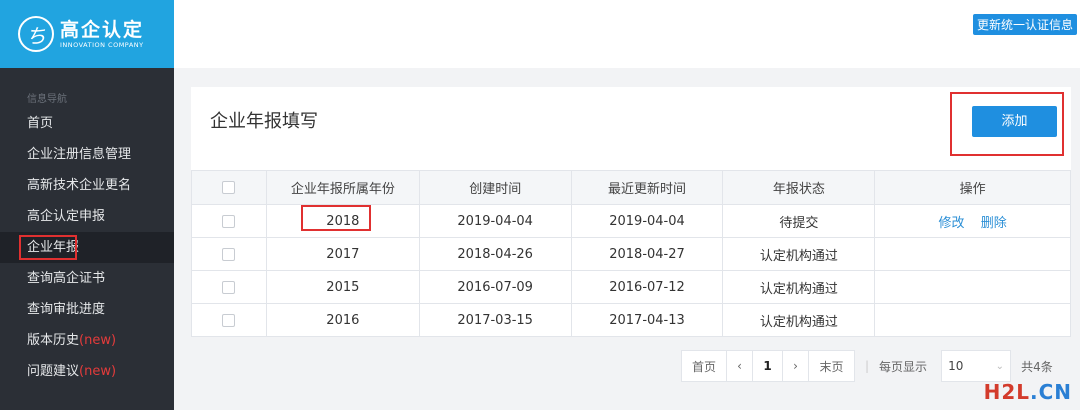 The height and width of the screenshot is (410, 1080). I want to click on column-header: 创建时间, so click(495, 187).